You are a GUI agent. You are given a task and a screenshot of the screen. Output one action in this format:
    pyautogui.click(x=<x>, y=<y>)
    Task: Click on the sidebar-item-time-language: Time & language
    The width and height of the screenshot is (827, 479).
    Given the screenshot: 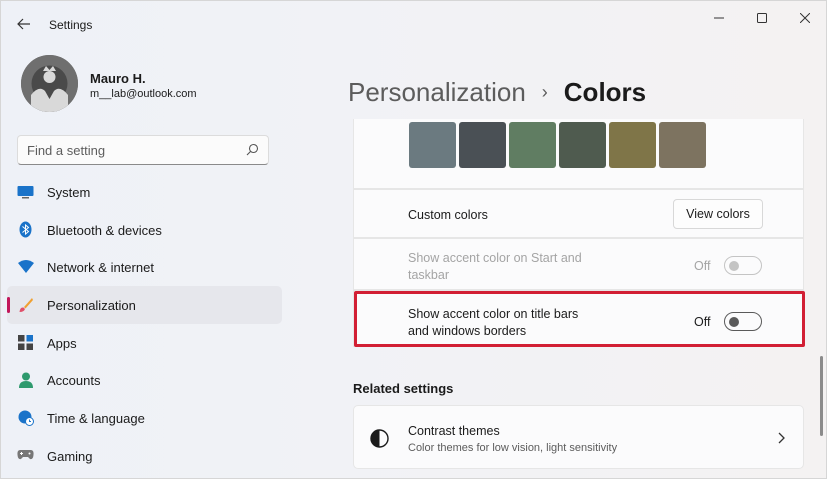 What is the action you would take?
    pyautogui.click(x=144, y=418)
    